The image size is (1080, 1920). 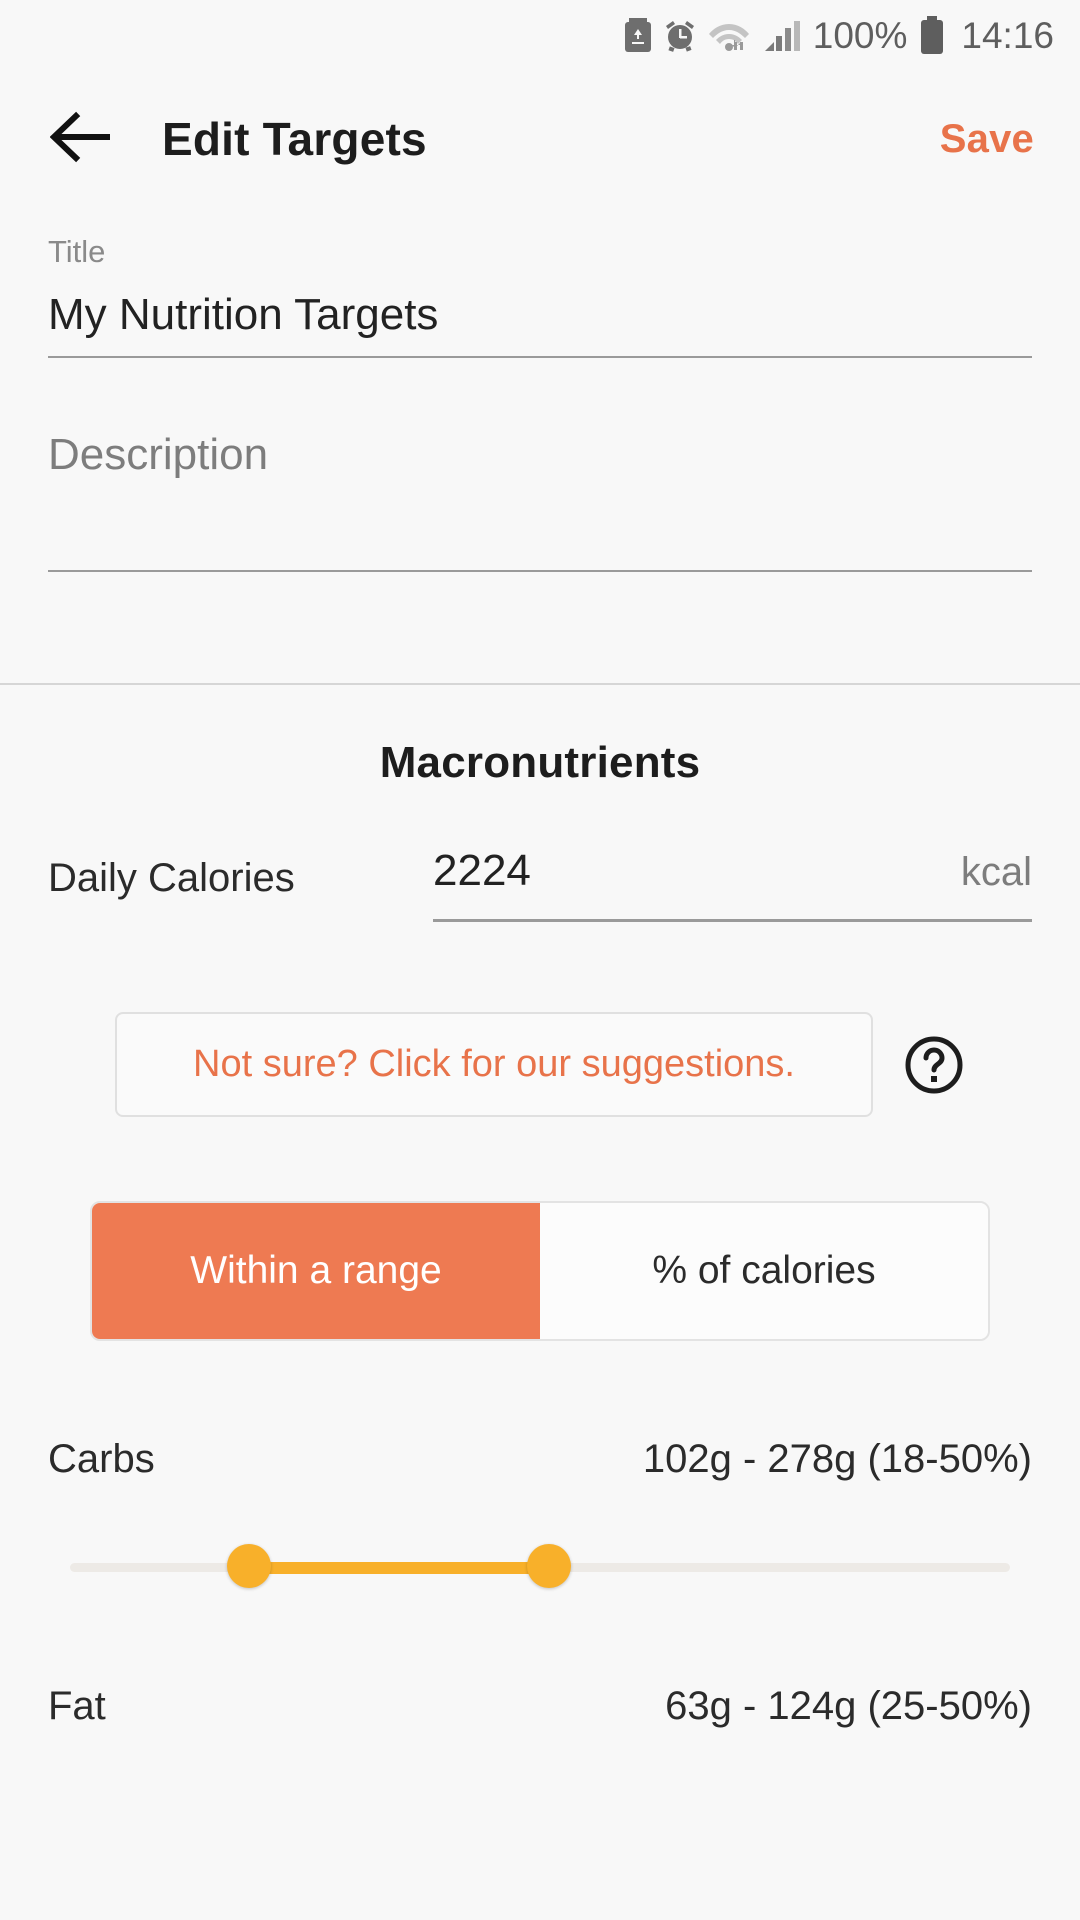 I want to click on section-divider, so click(x=540, y=684).